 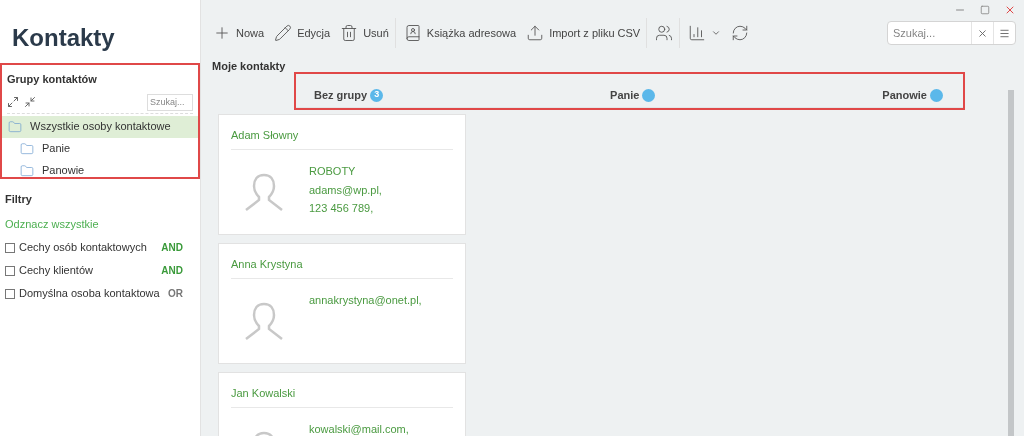 I want to click on upload-icon, so click(x=535, y=33).